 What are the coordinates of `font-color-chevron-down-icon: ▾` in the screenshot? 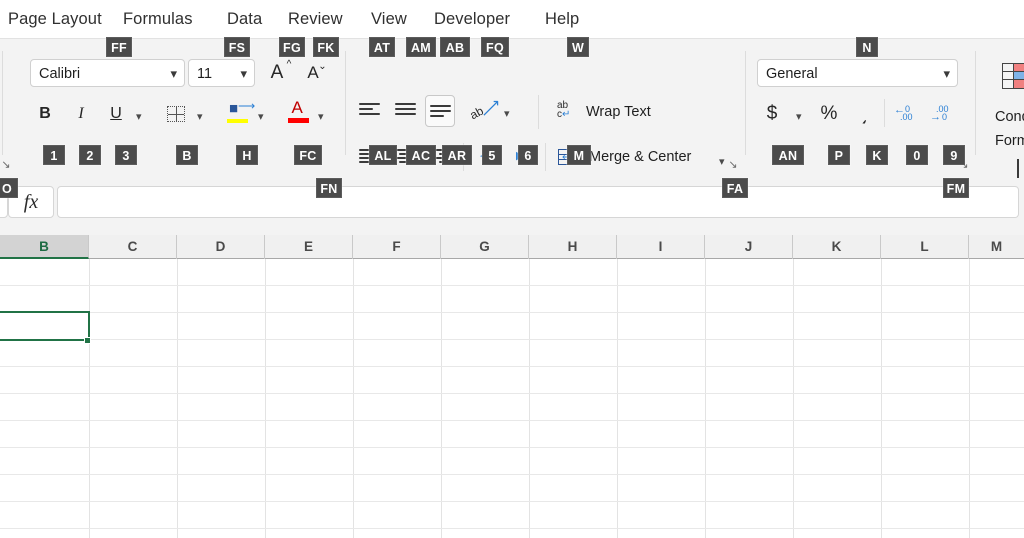 It's located at (321, 117).